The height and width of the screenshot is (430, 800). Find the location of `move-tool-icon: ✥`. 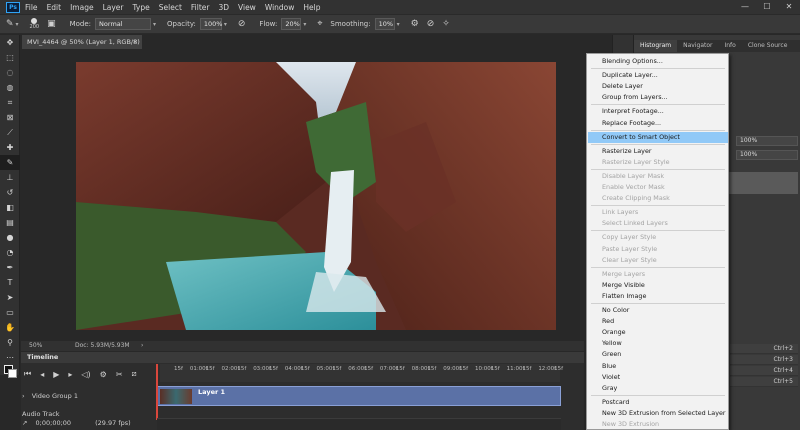

move-tool-icon: ✥ is located at coordinates (10, 42).